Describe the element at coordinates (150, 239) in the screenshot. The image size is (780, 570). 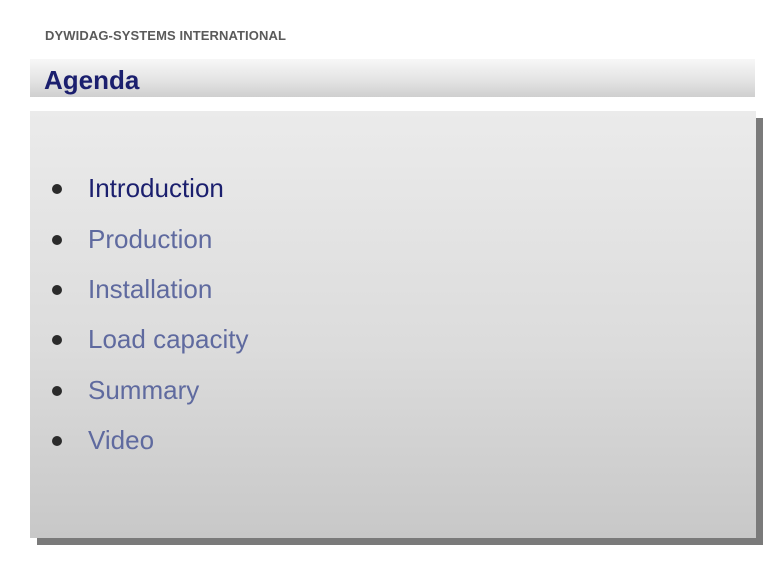
I see `agenda-item-label: Production` at that location.